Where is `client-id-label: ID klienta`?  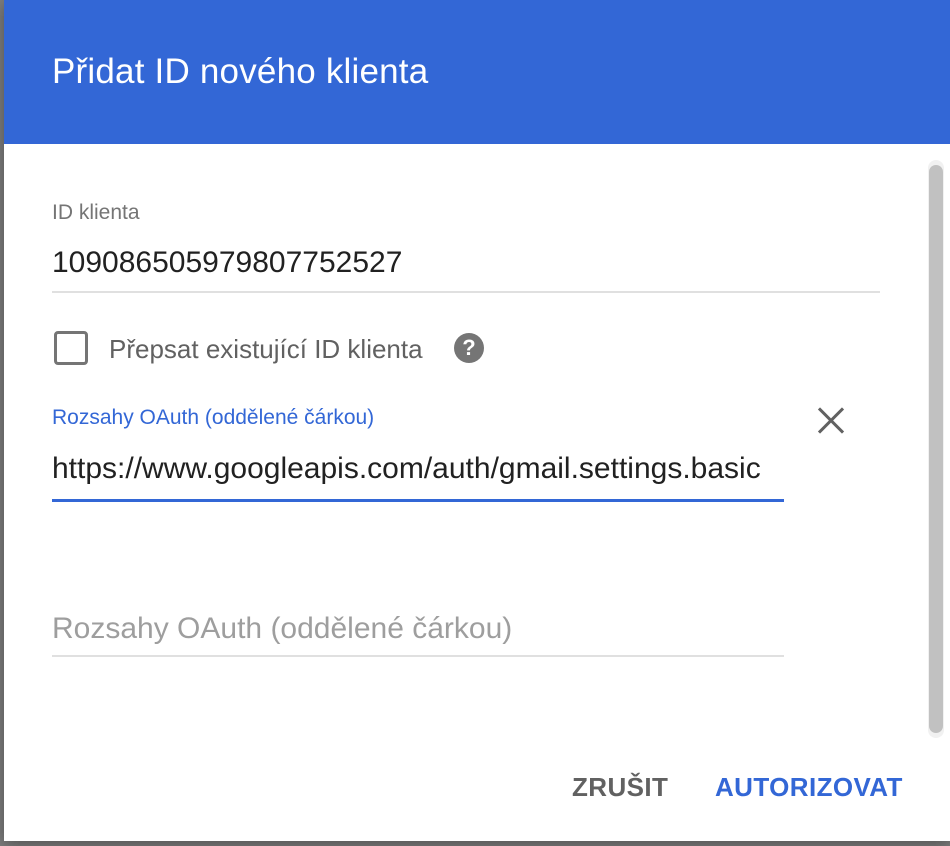
client-id-label: ID klienta is located at coordinates (96, 212).